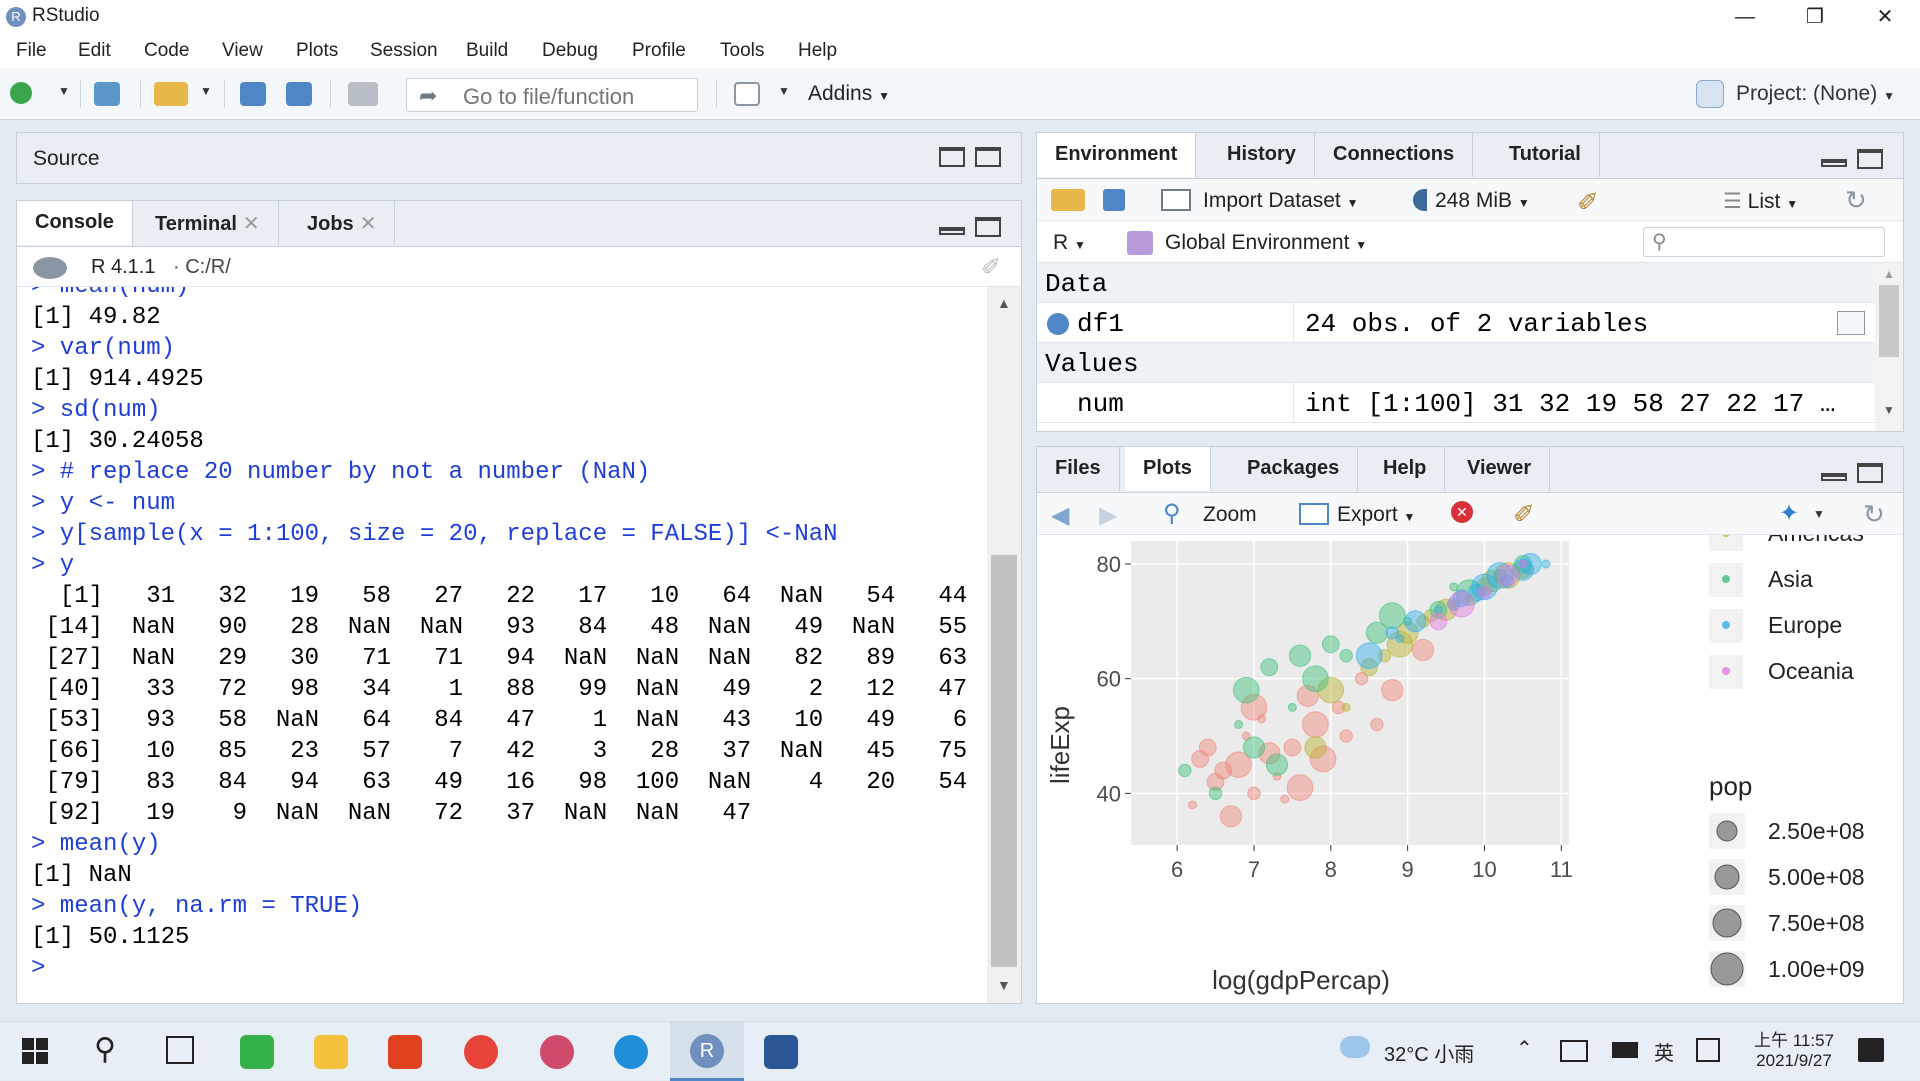  What do you see at coordinates (573, 97) in the screenshot?
I see `goto-file-input` at bounding box center [573, 97].